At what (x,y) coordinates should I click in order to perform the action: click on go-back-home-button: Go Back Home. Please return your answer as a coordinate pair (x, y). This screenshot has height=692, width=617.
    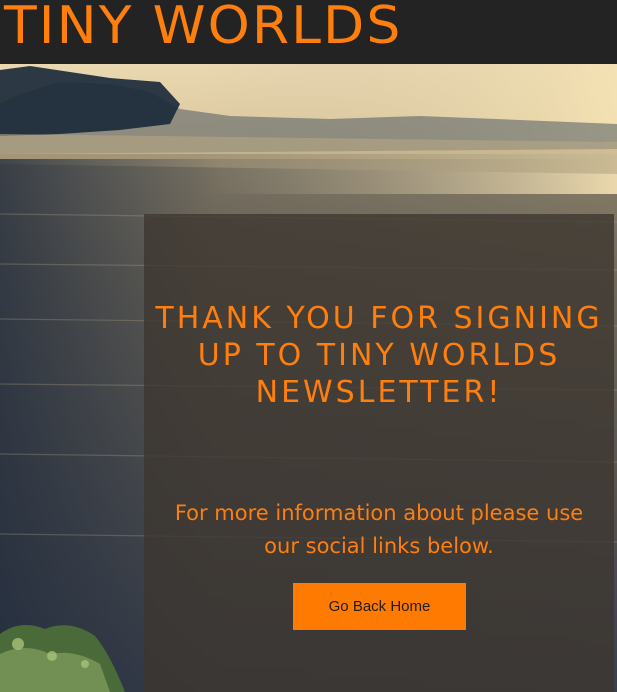
    Looking at the image, I should click on (379, 606).